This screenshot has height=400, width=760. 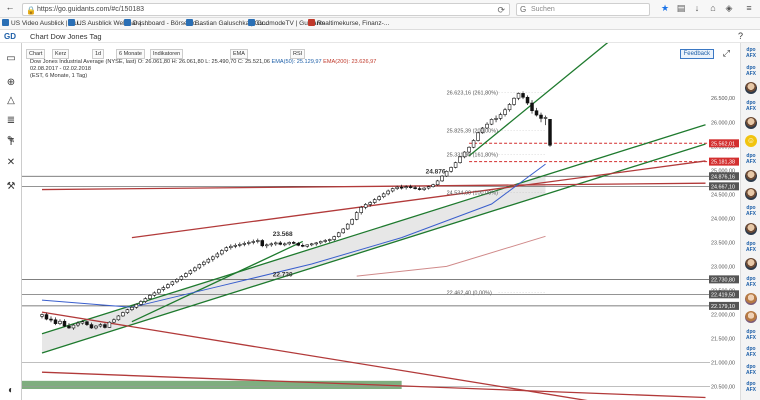 What do you see at coordinates (665, 8) in the screenshot?
I see `bookmark-star-icon: ★` at bounding box center [665, 8].